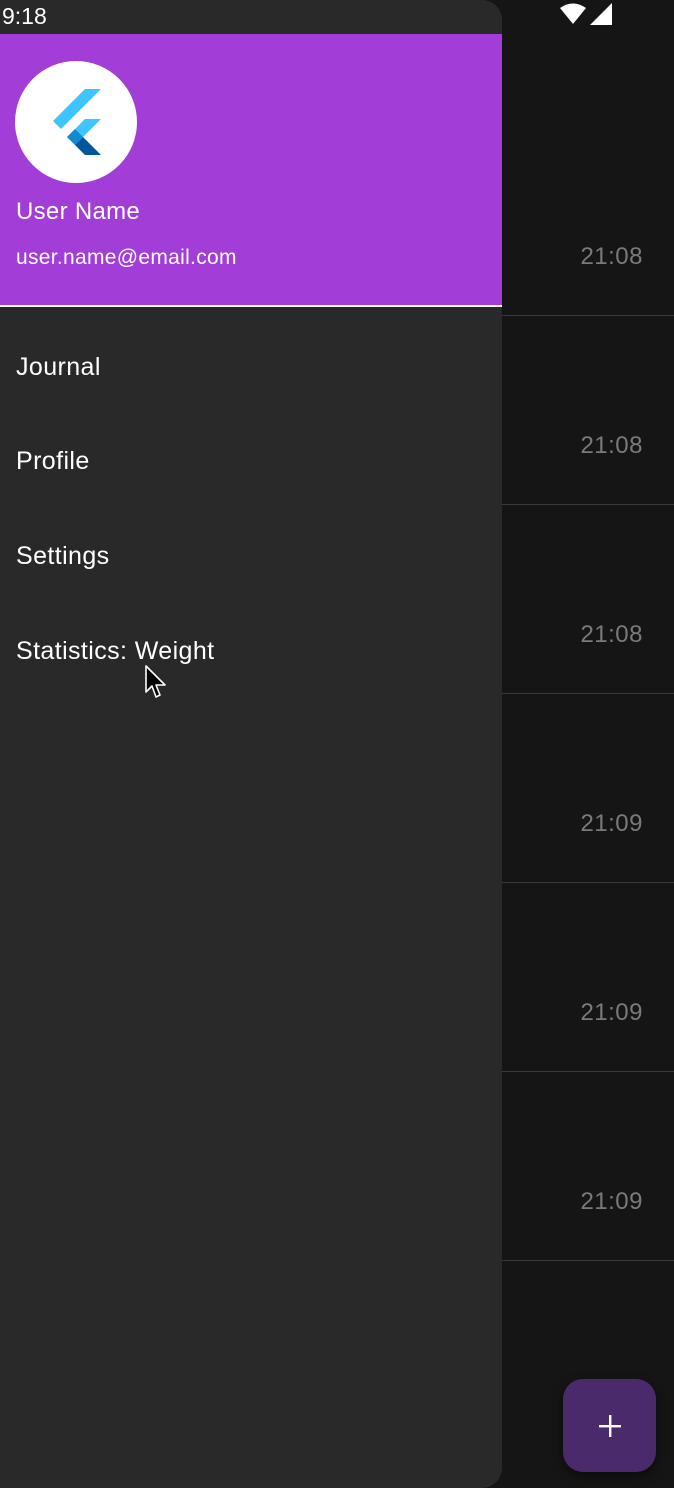 The height and width of the screenshot is (1488, 674). What do you see at coordinates (251, 651) in the screenshot?
I see `menu-item-statistics-weight: Statistics: Weight` at bounding box center [251, 651].